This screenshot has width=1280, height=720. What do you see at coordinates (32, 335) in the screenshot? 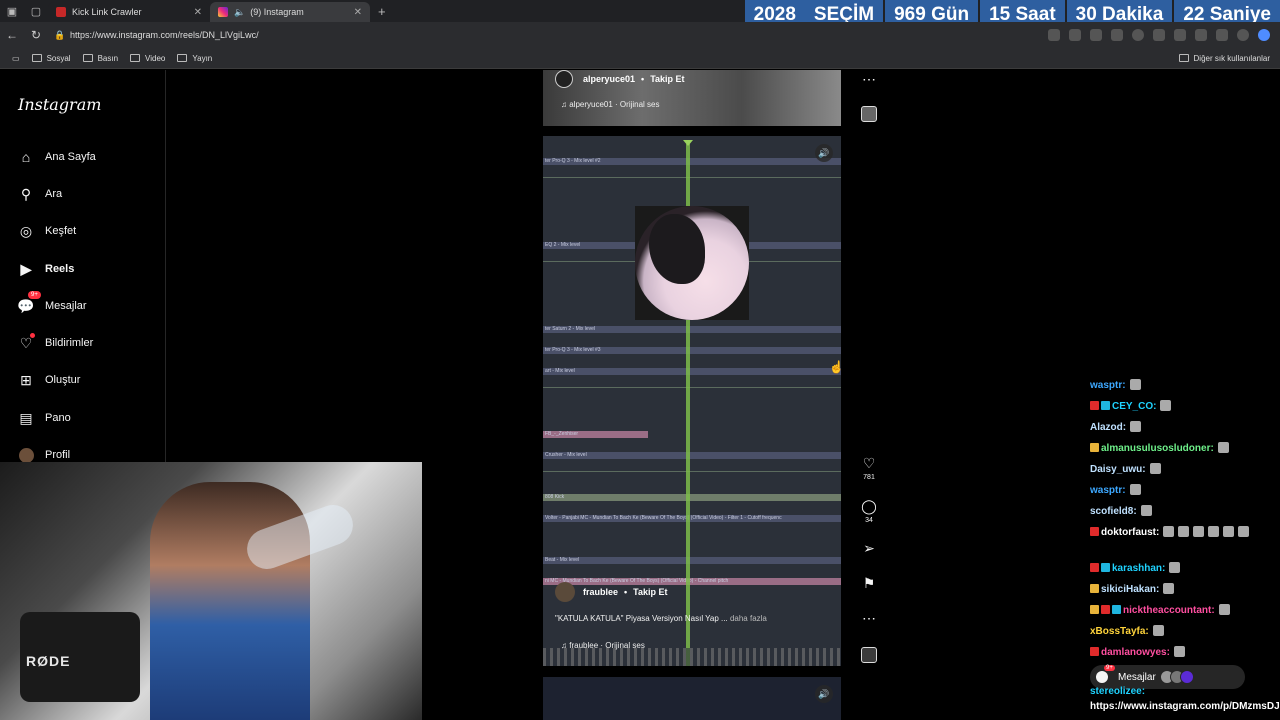
I see `notification-dot` at bounding box center [32, 335].